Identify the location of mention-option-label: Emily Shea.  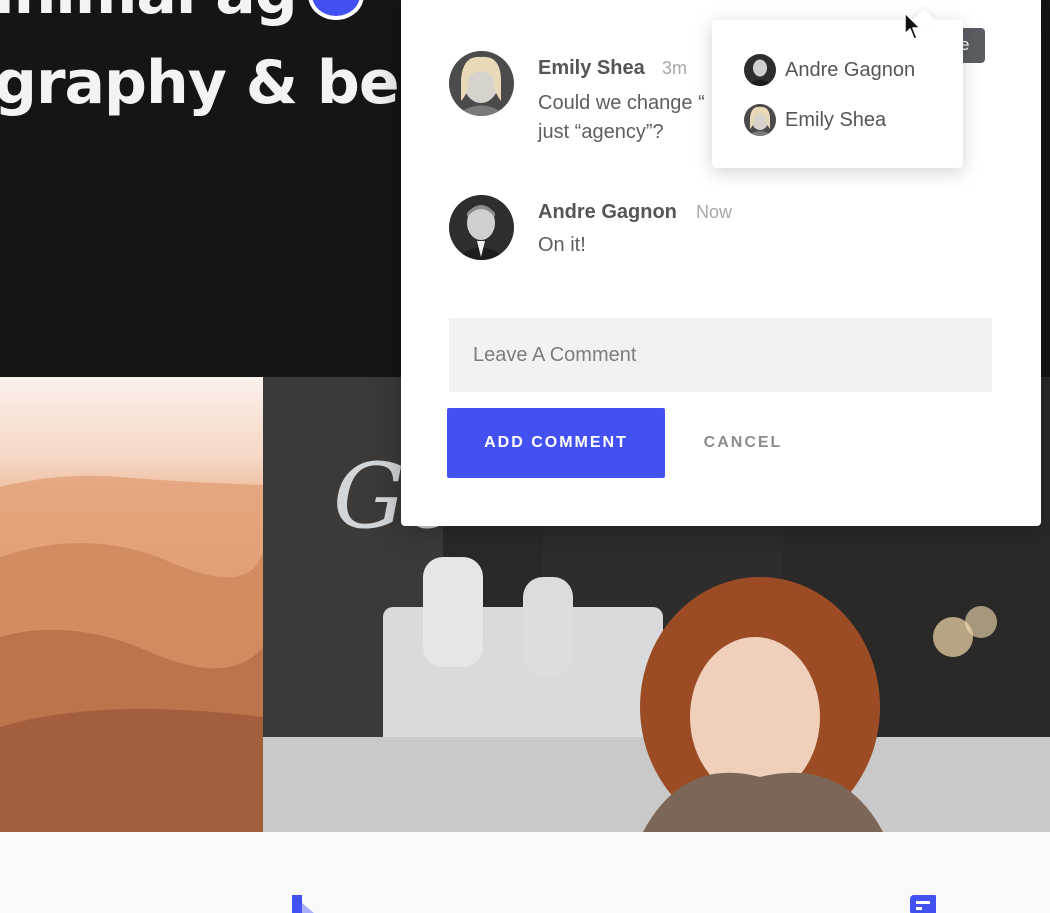
(836, 120).